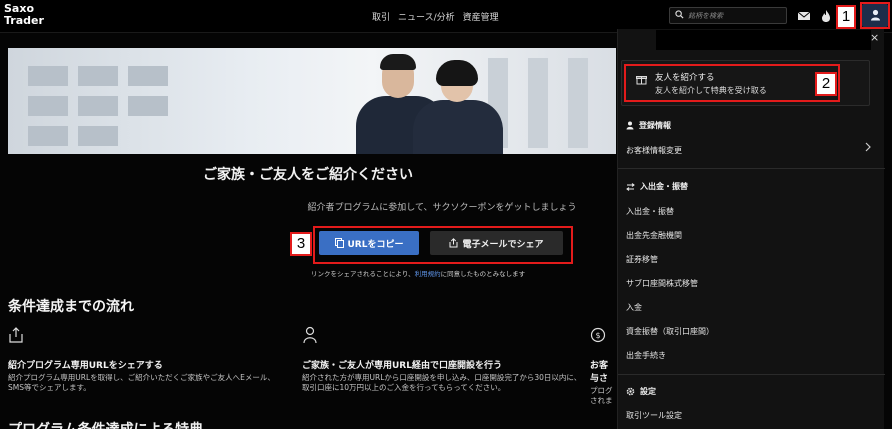 The height and width of the screenshot is (429, 892). What do you see at coordinates (732, 83) in the screenshot?
I see `highlight-refer-card` at bounding box center [732, 83].